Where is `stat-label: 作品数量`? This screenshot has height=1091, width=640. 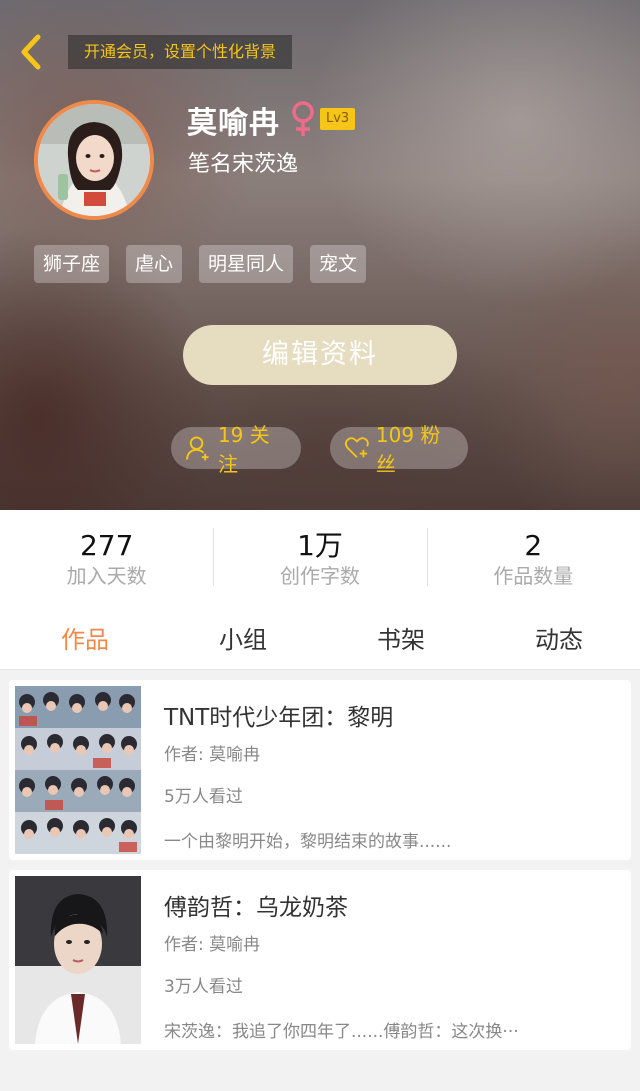
stat-label: 作品数量 is located at coordinates (533, 576).